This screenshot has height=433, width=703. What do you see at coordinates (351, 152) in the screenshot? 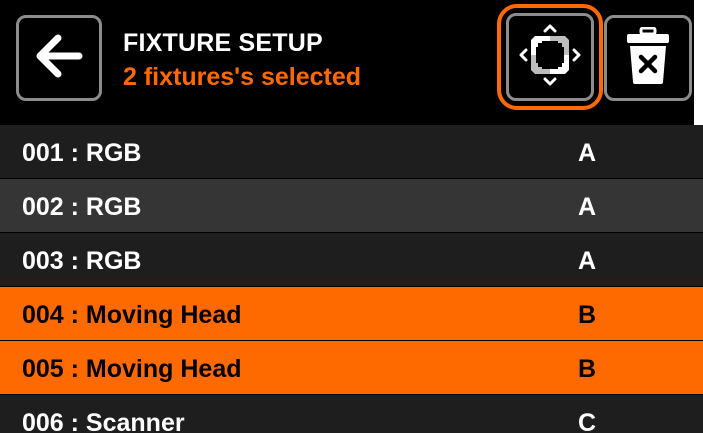
I see `fixture-row: 001 : RGB A` at bounding box center [351, 152].